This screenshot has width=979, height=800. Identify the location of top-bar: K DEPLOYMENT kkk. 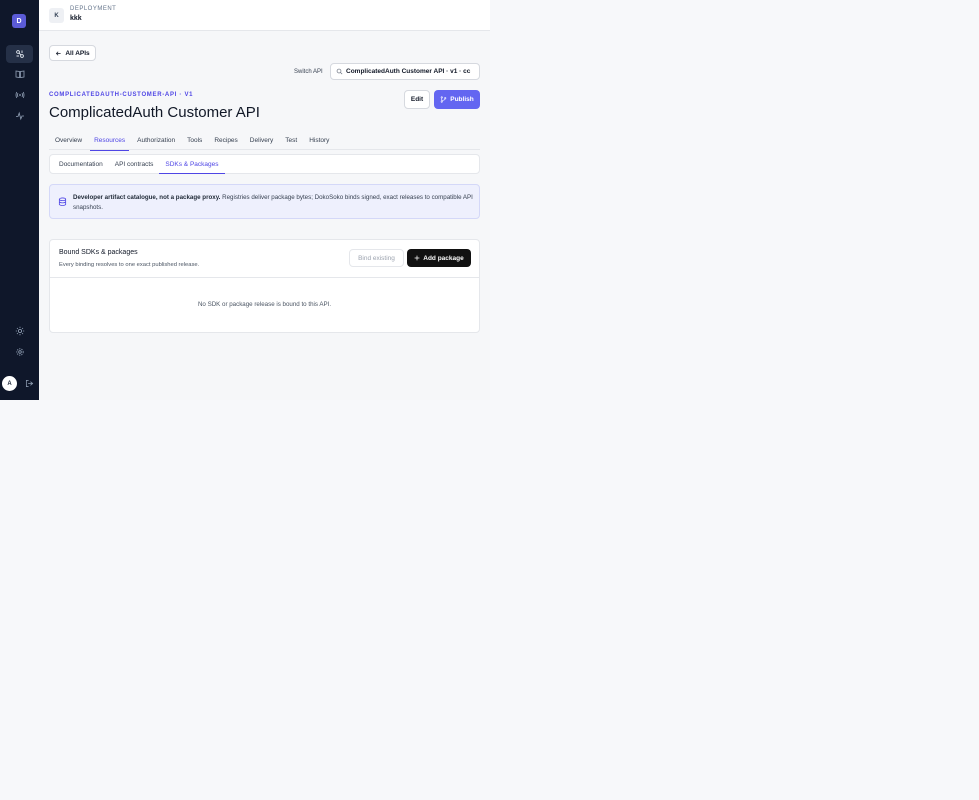
(264, 15).